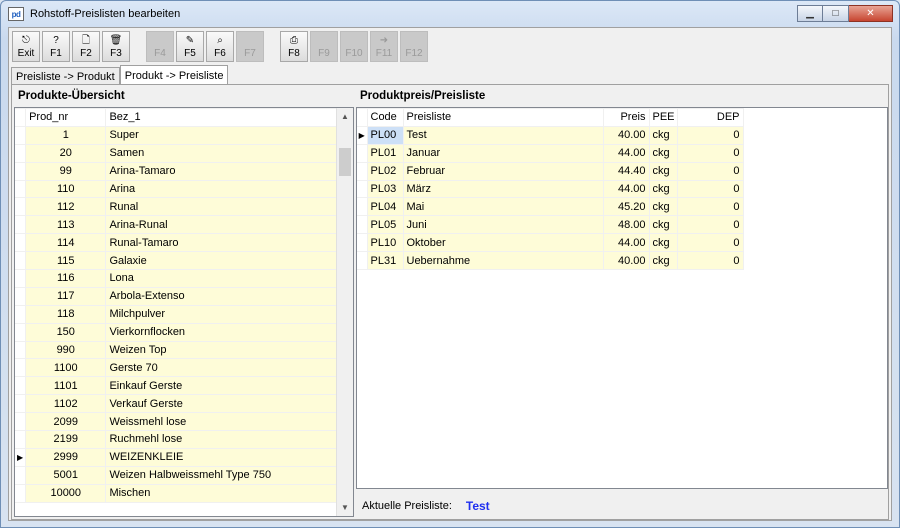 Image resolution: width=900 pixels, height=528 pixels. I want to click on table-row: 1100 Gerste 70, so click(176, 368).